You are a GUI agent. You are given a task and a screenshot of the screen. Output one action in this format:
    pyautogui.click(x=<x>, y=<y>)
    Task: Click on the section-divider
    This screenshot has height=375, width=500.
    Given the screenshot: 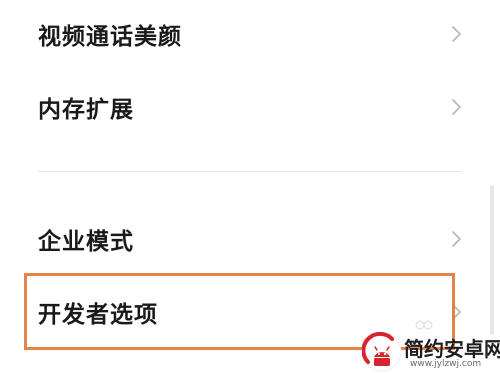 What is the action you would take?
    pyautogui.click(x=250, y=171)
    